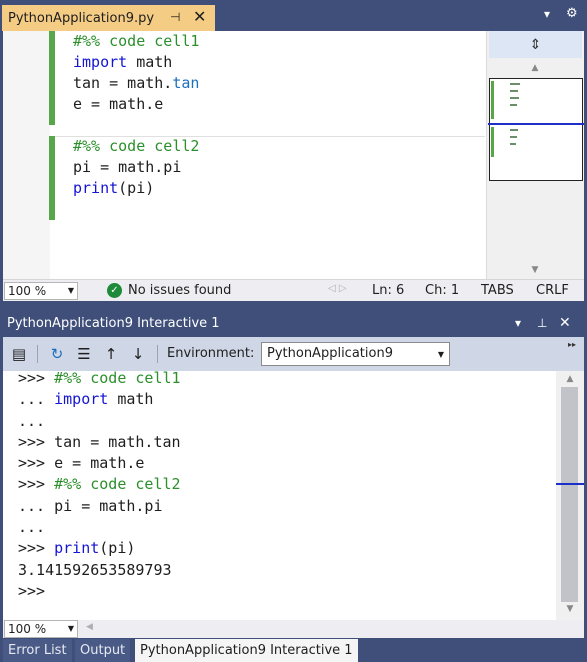 Image resolution: width=587 pixels, height=662 pixels. I want to click on code-line: #%% code cell2, so click(136, 146).